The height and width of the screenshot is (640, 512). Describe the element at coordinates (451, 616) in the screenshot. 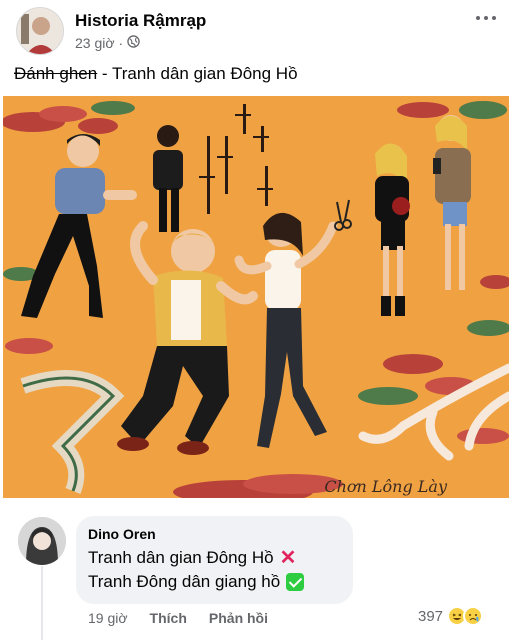

I see `comment-reactions: 397` at that location.